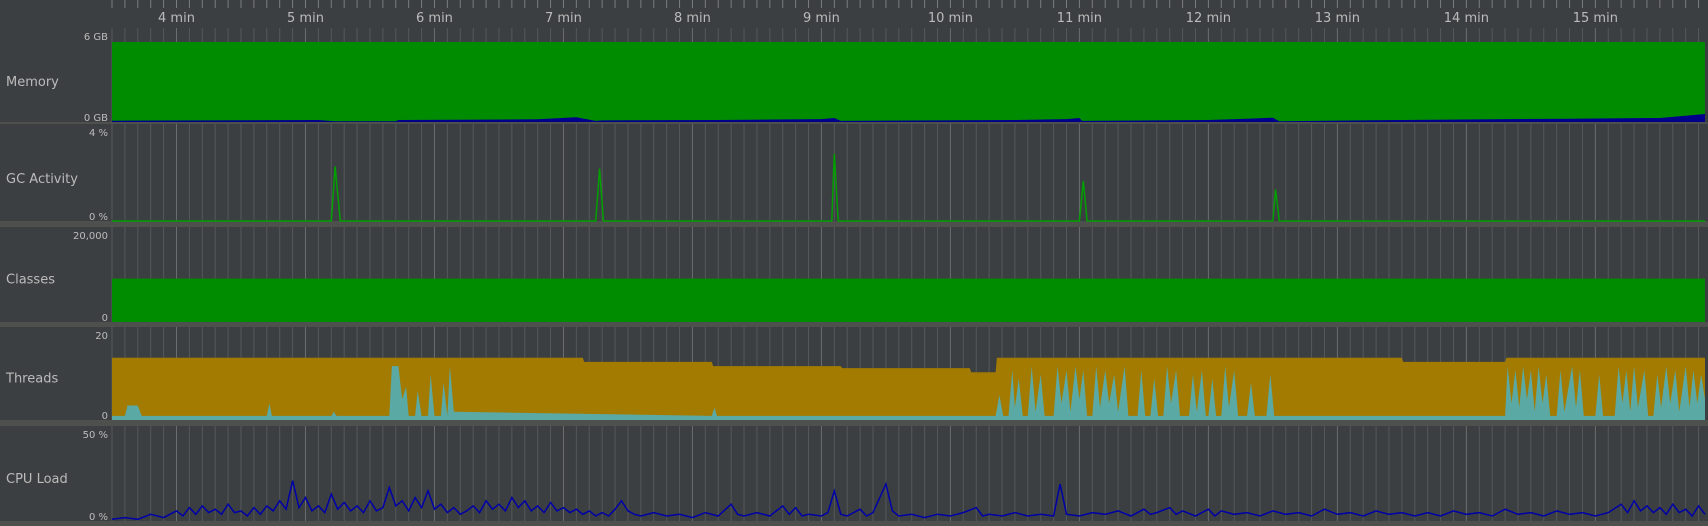 This screenshot has width=1708, height=526. What do you see at coordinates (176, 18) in the screenshot?
I see `time-axis-label: 4 min` at bounding box center [176, 18].